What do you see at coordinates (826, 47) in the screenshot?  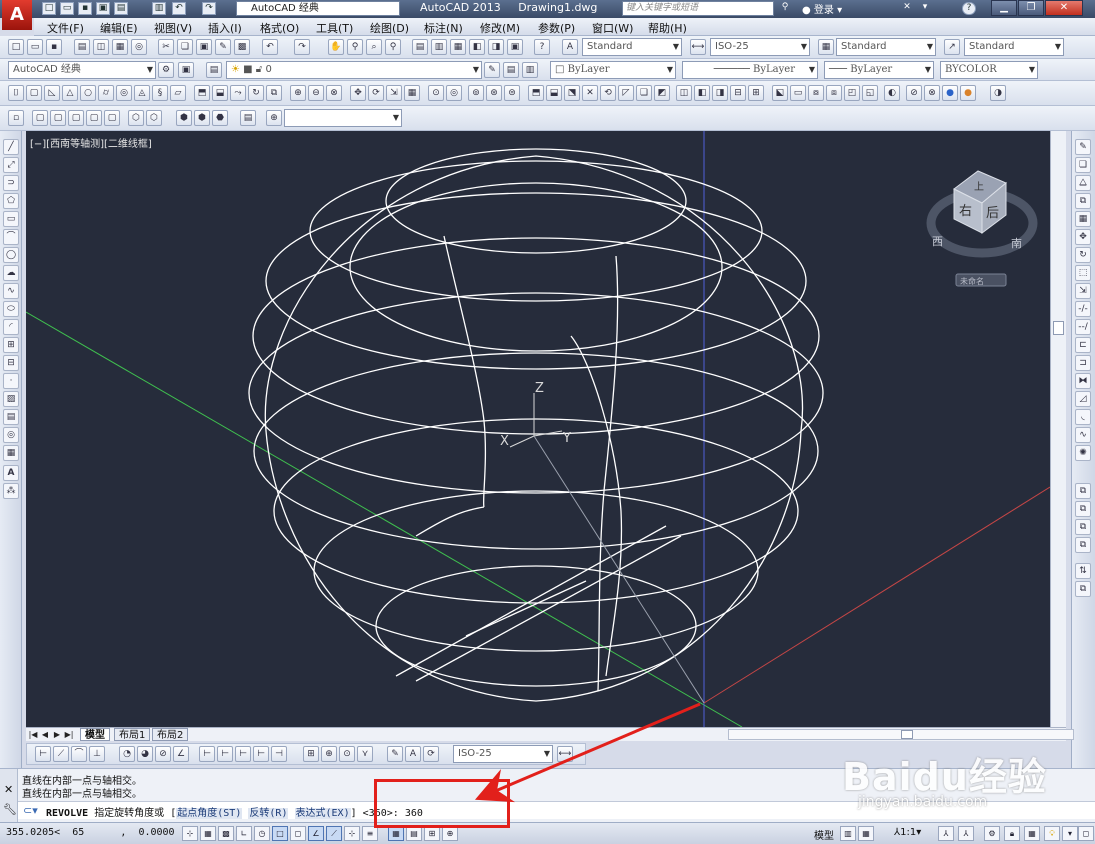 I see `table-style-icon: ▦` at bounding box center [826, 47].